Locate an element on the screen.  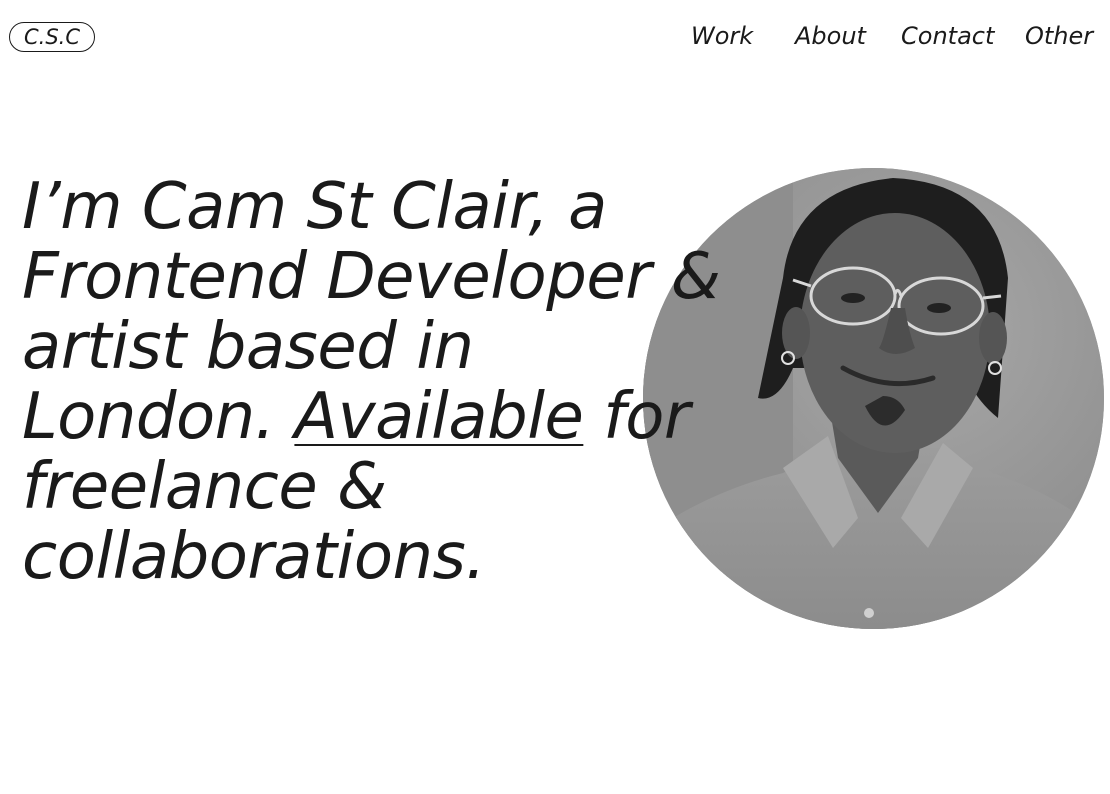
nav-link-work: Work is located at coordinates (722, 36).